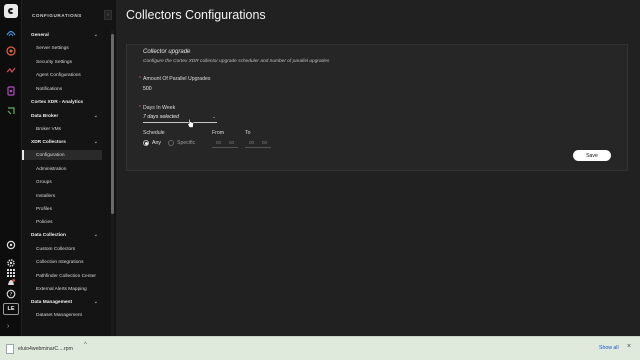  What do you see at coordinates (147, 89) in the screenshot?
I see `parallel-upgrades-input: 500` at bounding box center [147, 89].